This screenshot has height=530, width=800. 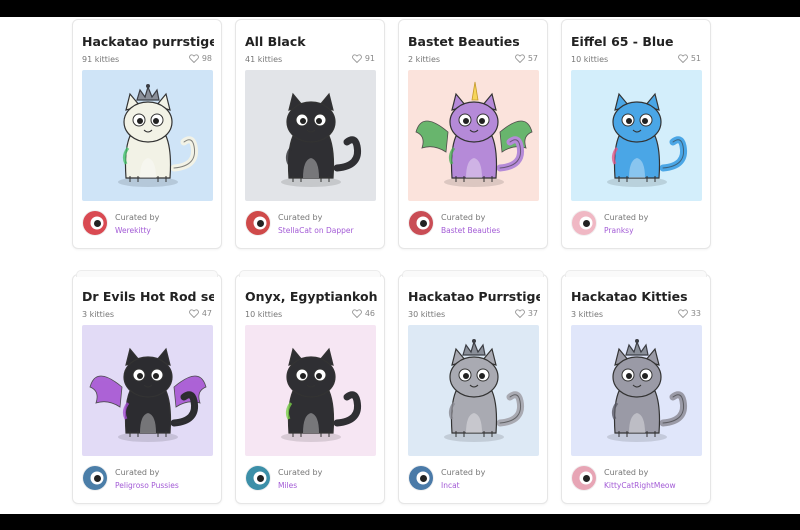 I want to click on like-counter: 46, so click(x=363, y=313).